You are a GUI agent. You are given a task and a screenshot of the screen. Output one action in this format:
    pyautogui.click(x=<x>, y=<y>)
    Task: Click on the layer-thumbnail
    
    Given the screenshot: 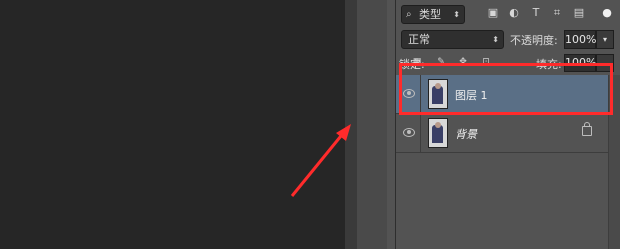 What is the action you would take?
    pyautogui.click(x=438, y=133)
    